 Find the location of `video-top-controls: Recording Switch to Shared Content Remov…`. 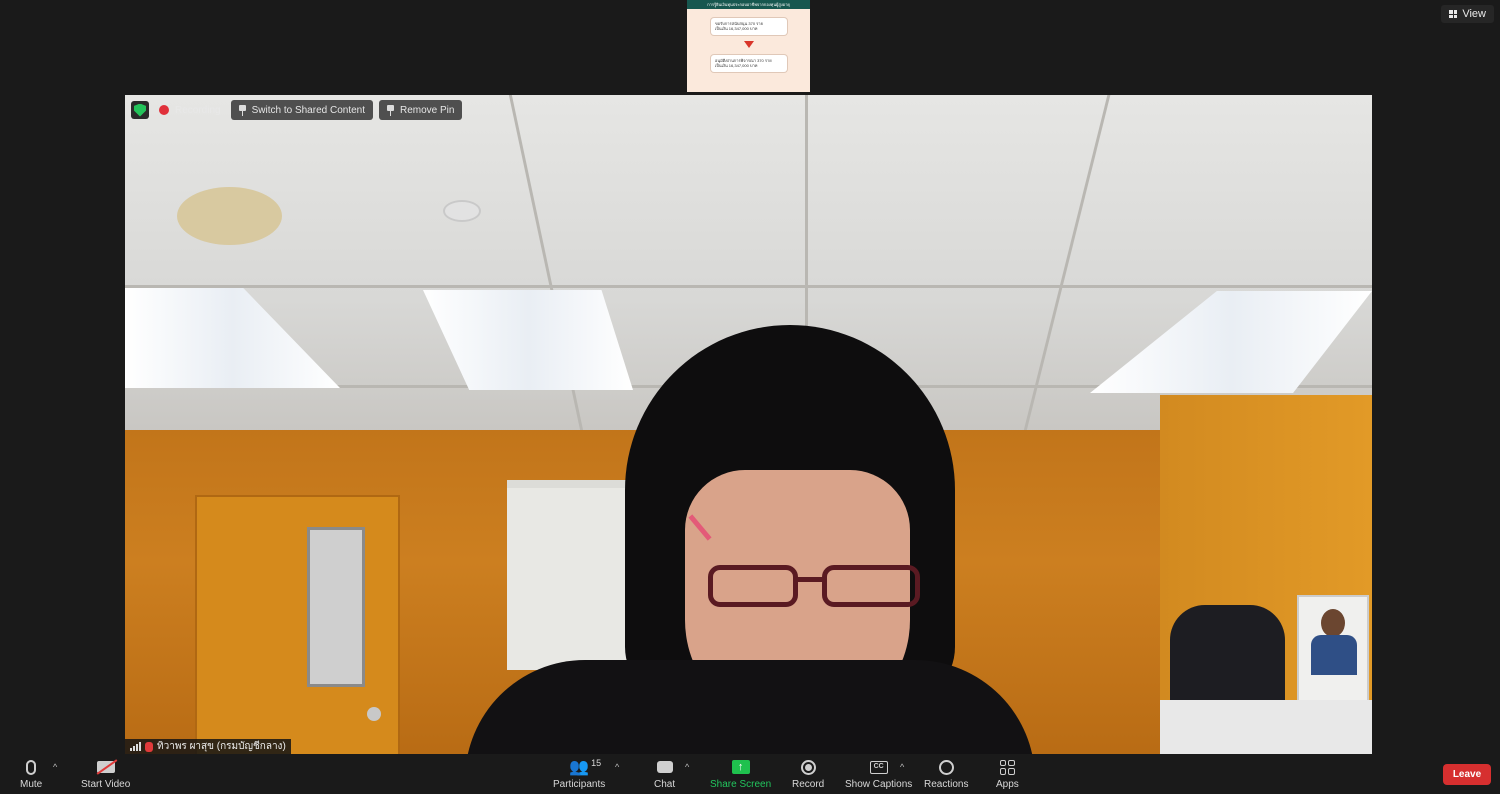

video-top-controls: Recording Switch to Shared Content Remov… is located at coordinates (297, 110).